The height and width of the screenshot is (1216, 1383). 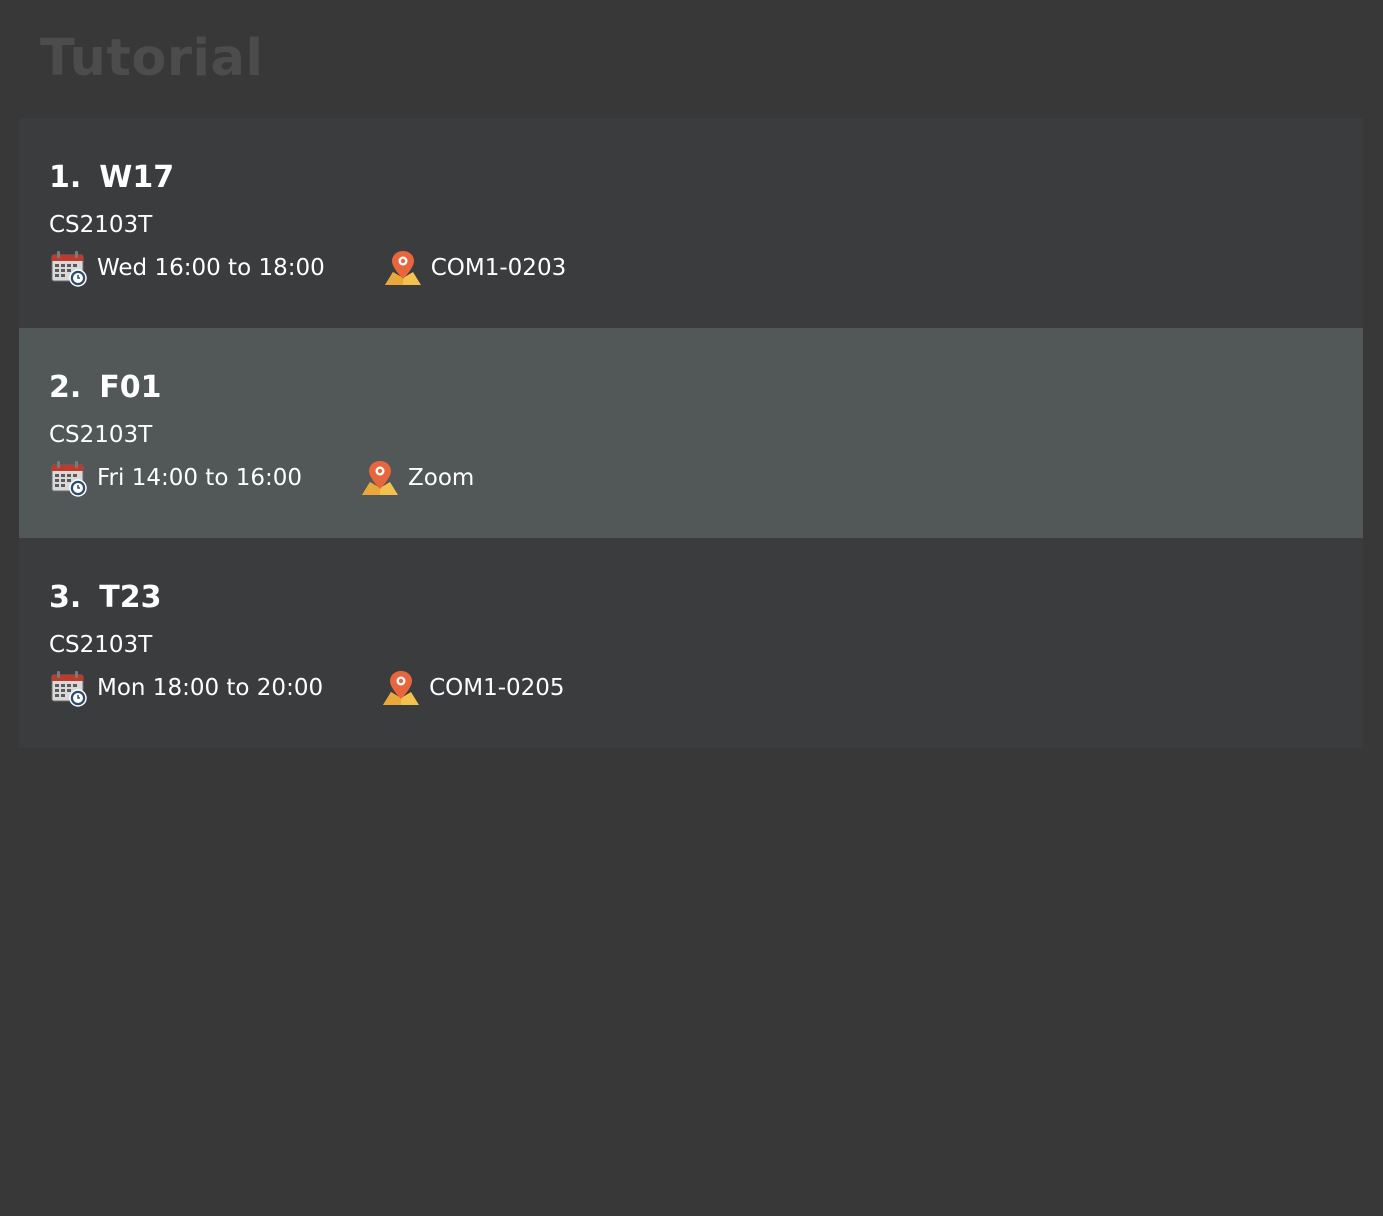 I want to click on tutorial-details: Fri 14:00 to 16:00 Zoom, so click(x=261, y=478).